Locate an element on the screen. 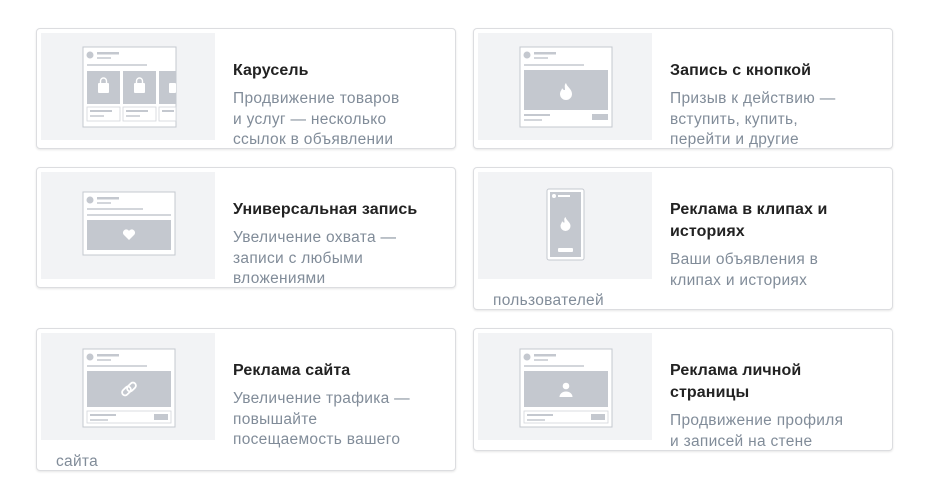 The image size is (936, 484). card-description: Ваши объявления в клипах и историях is located at coordinates (744, 270).